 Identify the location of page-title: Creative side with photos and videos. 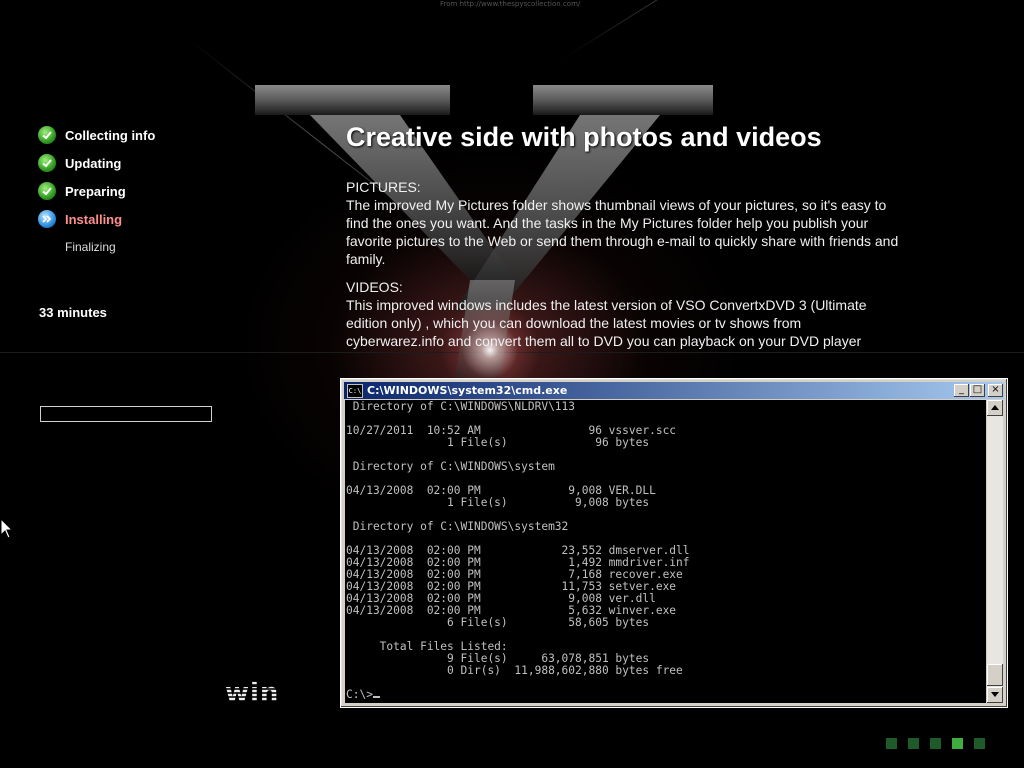
(584, 137).